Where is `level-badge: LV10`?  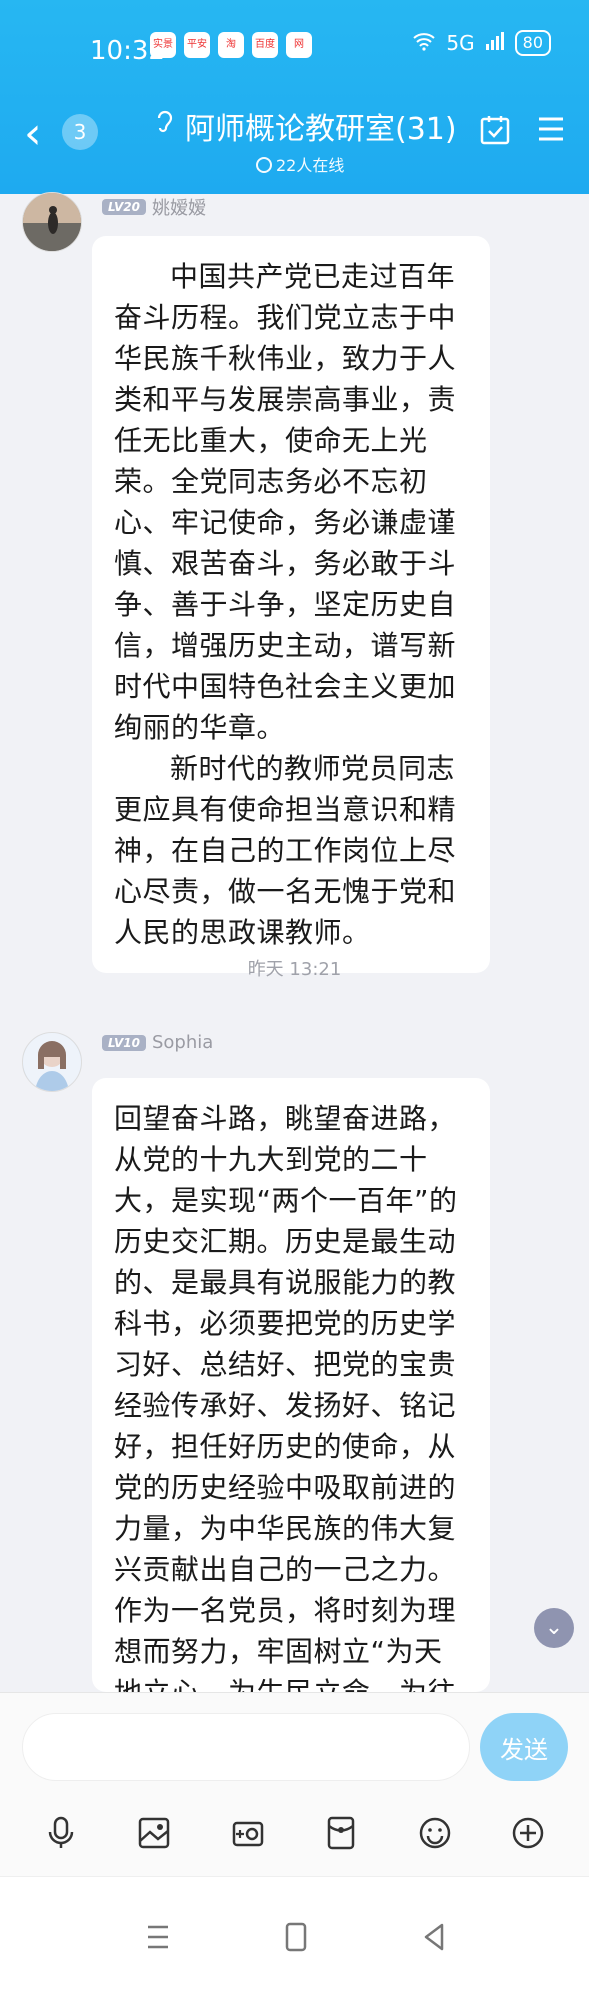
level-badge: LV10 is located at coordinates (124, 1042).